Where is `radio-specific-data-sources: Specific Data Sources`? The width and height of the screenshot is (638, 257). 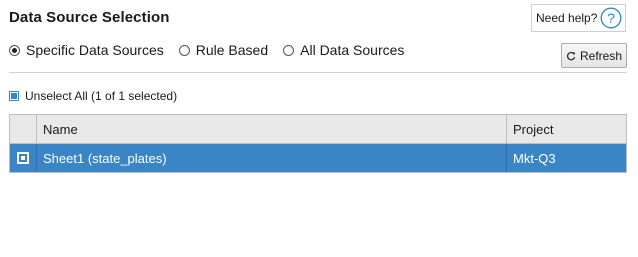 radio-specific-data-sources: Specific Data Sources is located at coordinates (86, 50).